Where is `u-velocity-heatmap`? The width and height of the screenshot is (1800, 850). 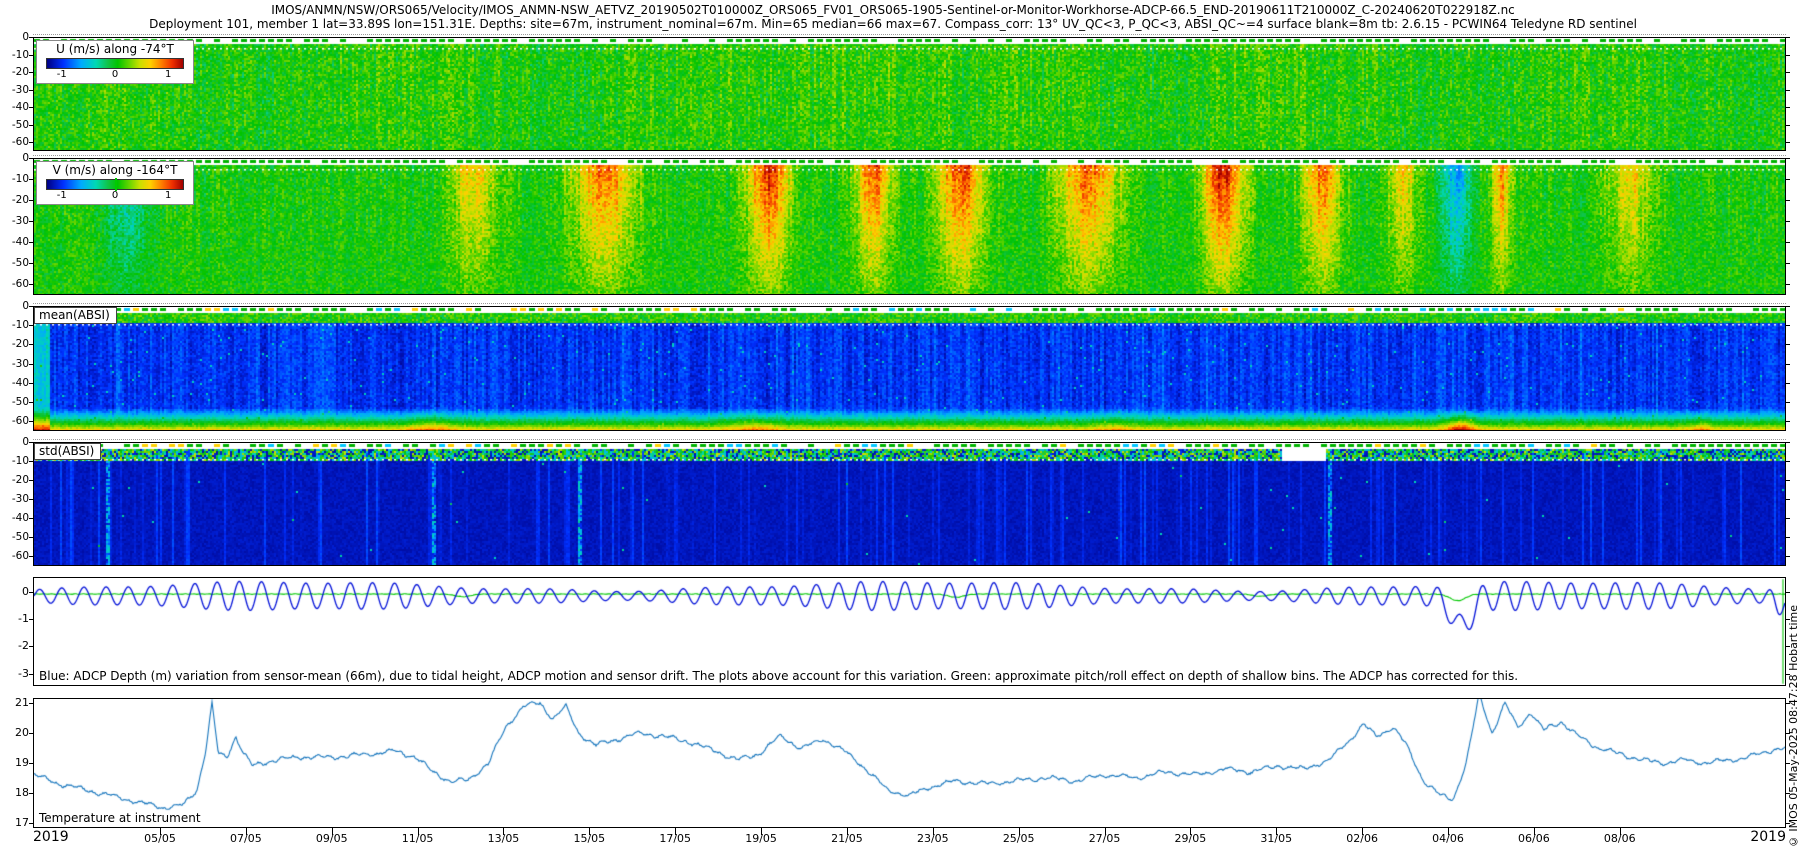 u-velocity-heatmap is located at coordinates (909, 94).